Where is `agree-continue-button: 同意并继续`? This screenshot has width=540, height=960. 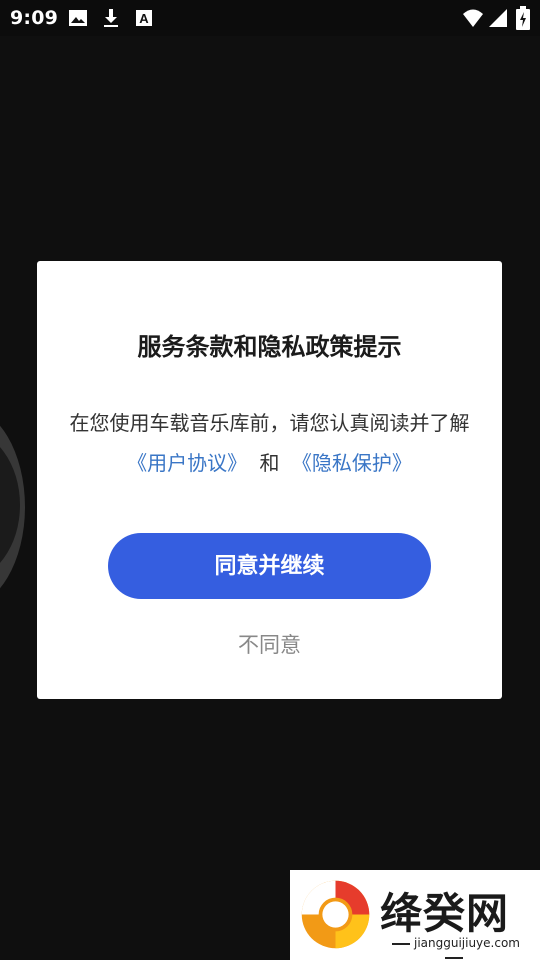 agree-continue-button: 同意并继续 is located at coordinates (269, 566).